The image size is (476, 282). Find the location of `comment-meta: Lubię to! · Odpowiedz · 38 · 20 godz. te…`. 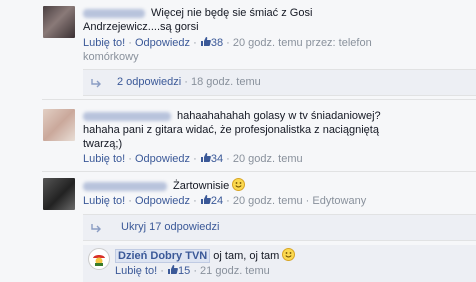

comment-meta: Lubię to! · Odpowiedz · 38 · 20 godz. te… is located at coordinates (227, 50).